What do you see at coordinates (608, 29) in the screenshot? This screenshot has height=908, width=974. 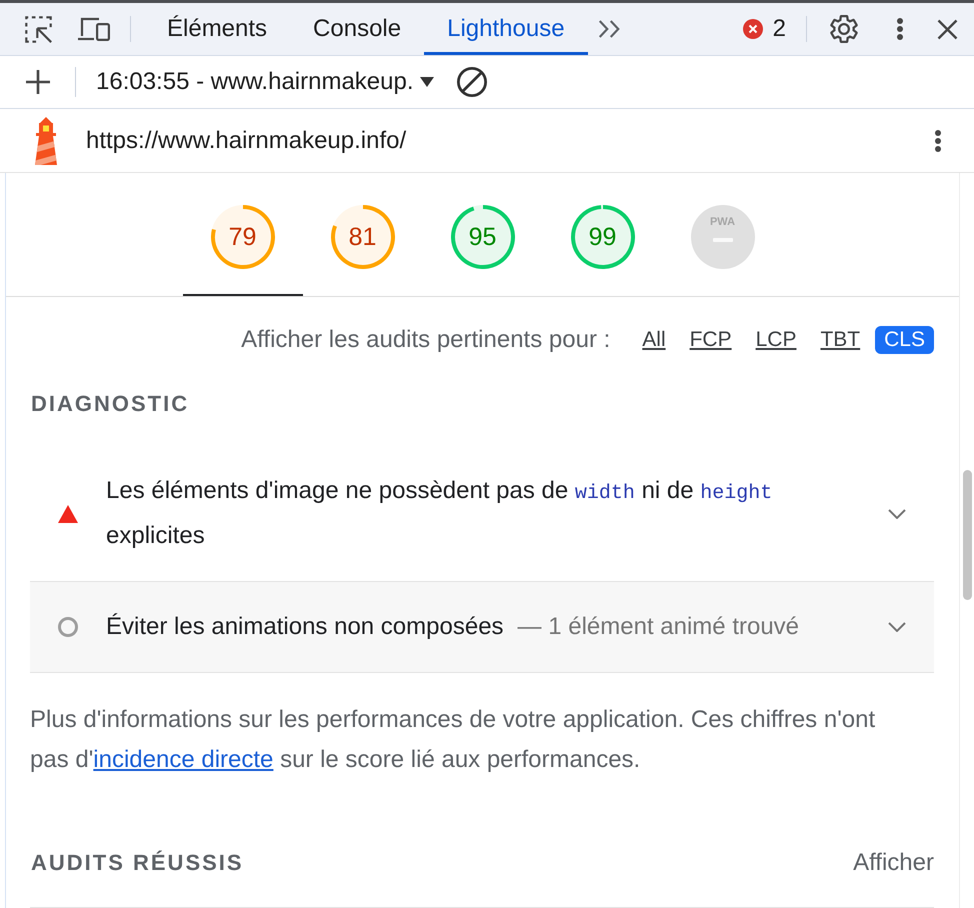 I see `double-chevron-icon` at bounding box center [608, 29].